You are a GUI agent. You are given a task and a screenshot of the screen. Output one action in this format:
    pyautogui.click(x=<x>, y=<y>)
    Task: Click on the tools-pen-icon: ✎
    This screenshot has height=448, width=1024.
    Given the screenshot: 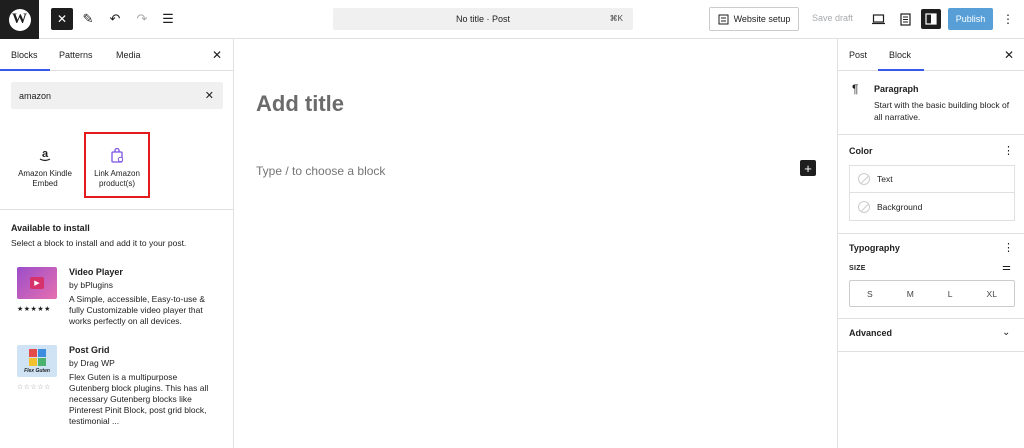 What is the action you would take?
    pyautogui.click(x=88, y=19)
    